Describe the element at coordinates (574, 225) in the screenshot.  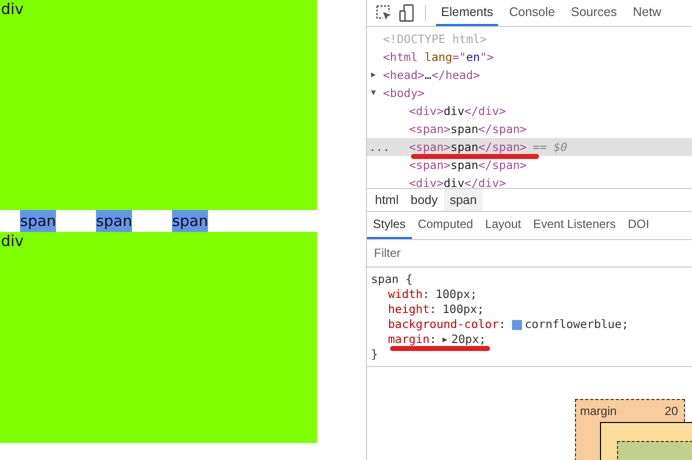
I see `styles-pane-tab: Event Listeners` at that location.